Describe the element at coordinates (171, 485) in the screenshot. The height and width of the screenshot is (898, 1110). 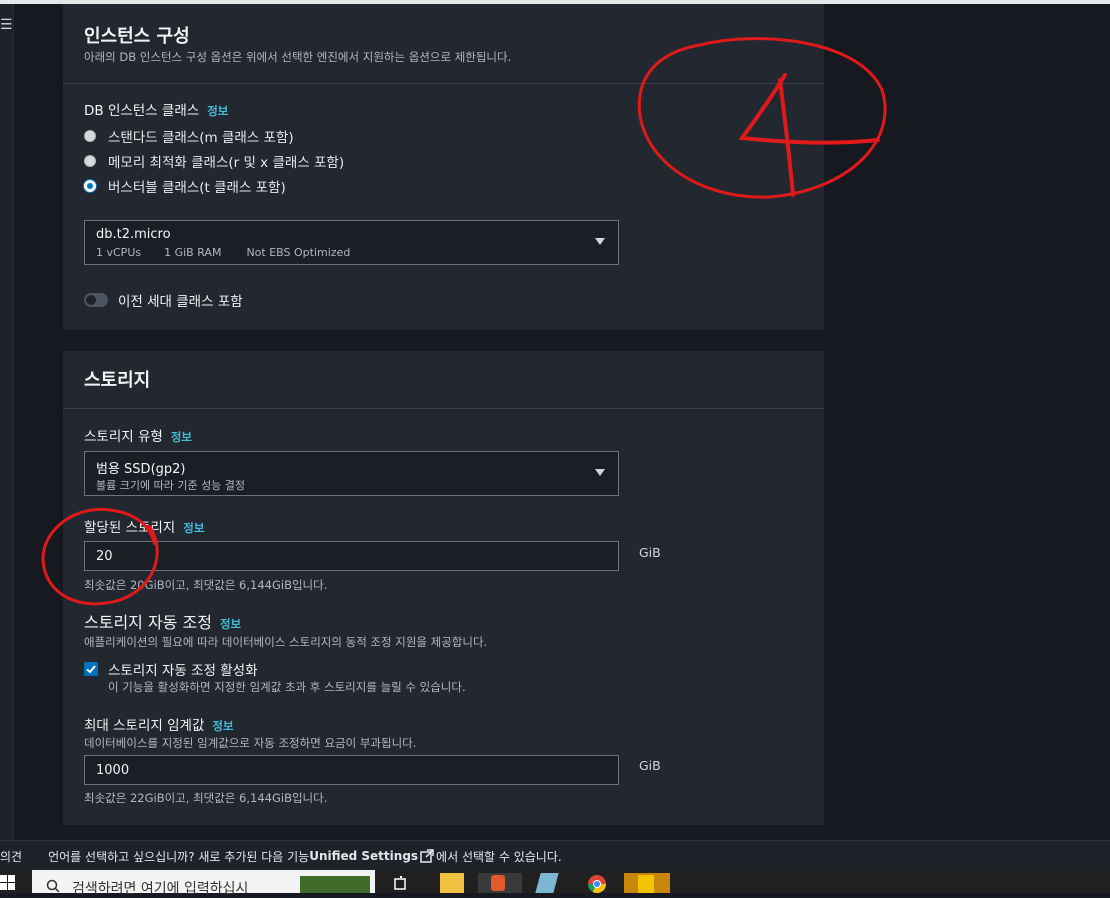
I see `storage-type-description: 볼륨 크기에 따라 기준 성능 결정` at that location.